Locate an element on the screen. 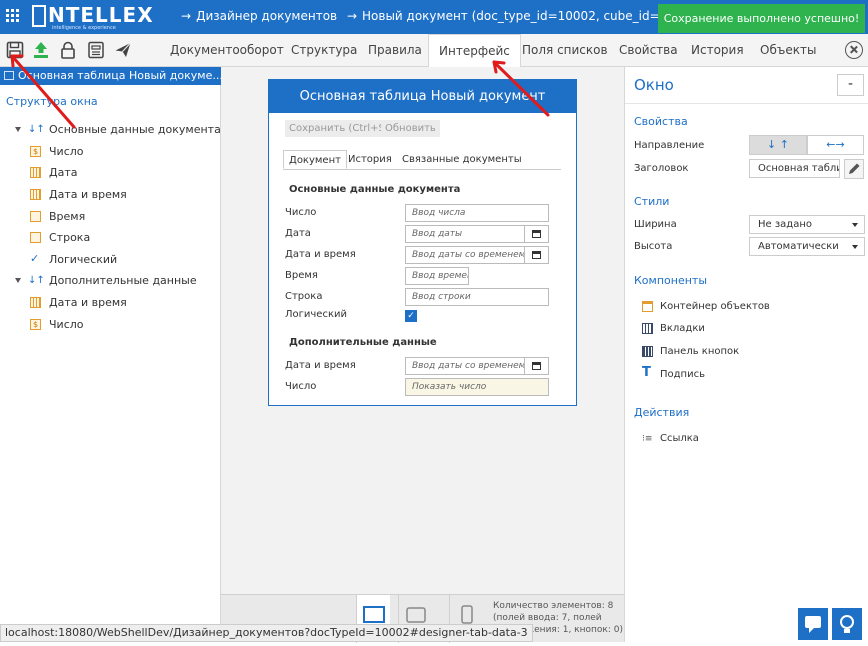  annotation-arrow-interface is located at coordinates (521, 88).